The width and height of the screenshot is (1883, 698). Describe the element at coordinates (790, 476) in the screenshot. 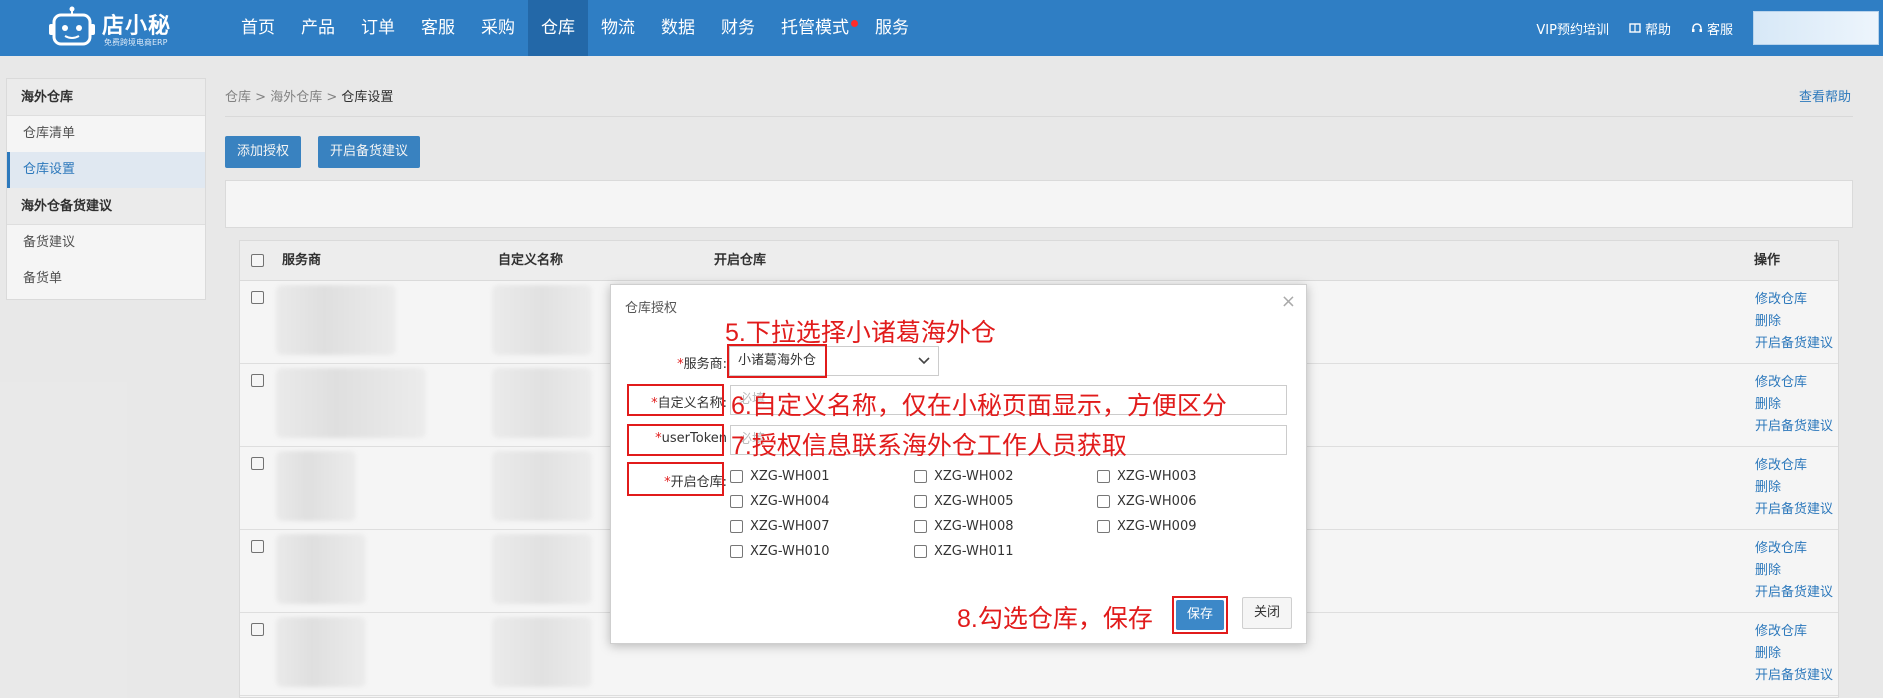

I see `warehouse-code: XZG-WH001` at that location.